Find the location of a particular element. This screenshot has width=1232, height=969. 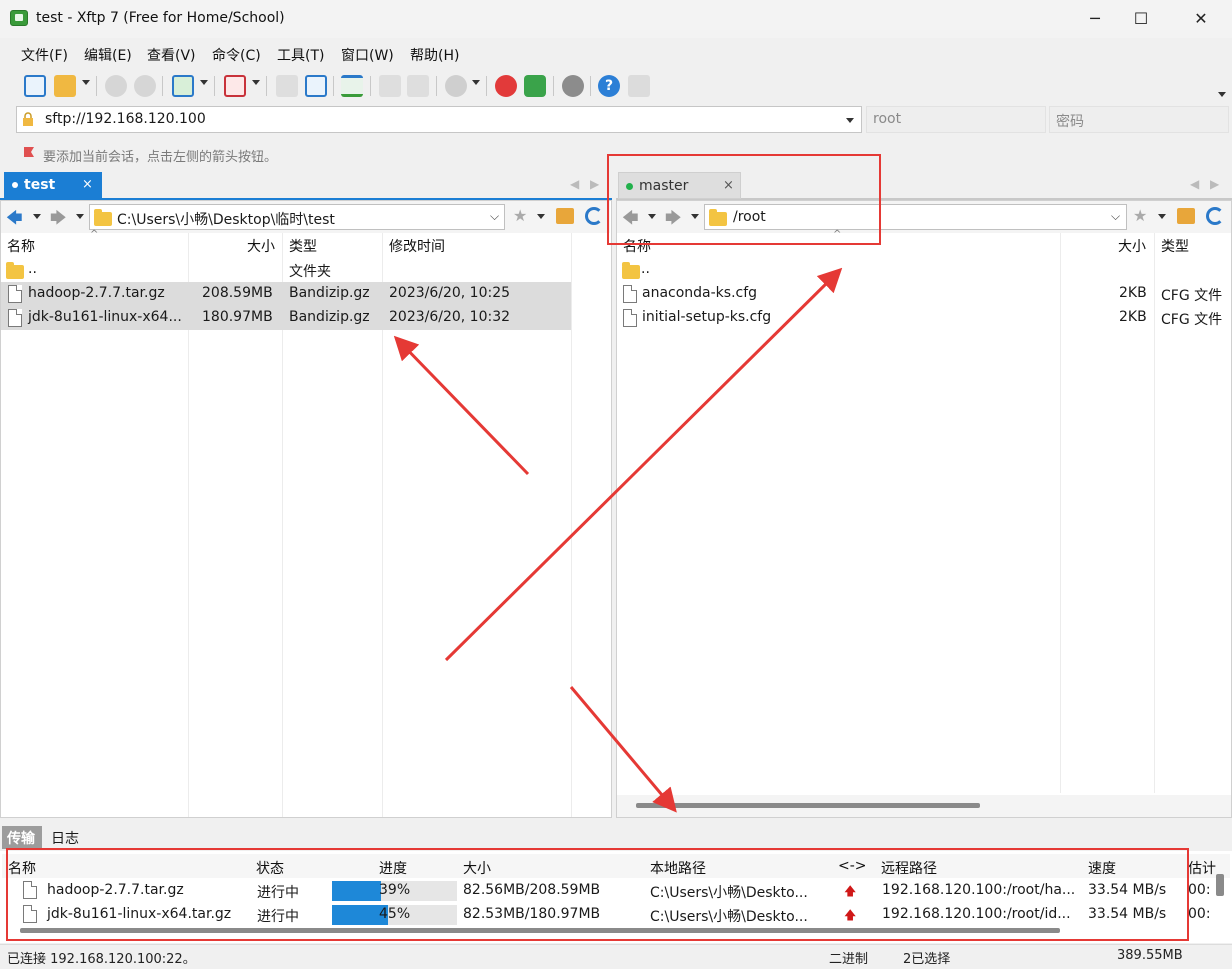

file-type: CFG 文件 is located at coordinates (1192, 320).